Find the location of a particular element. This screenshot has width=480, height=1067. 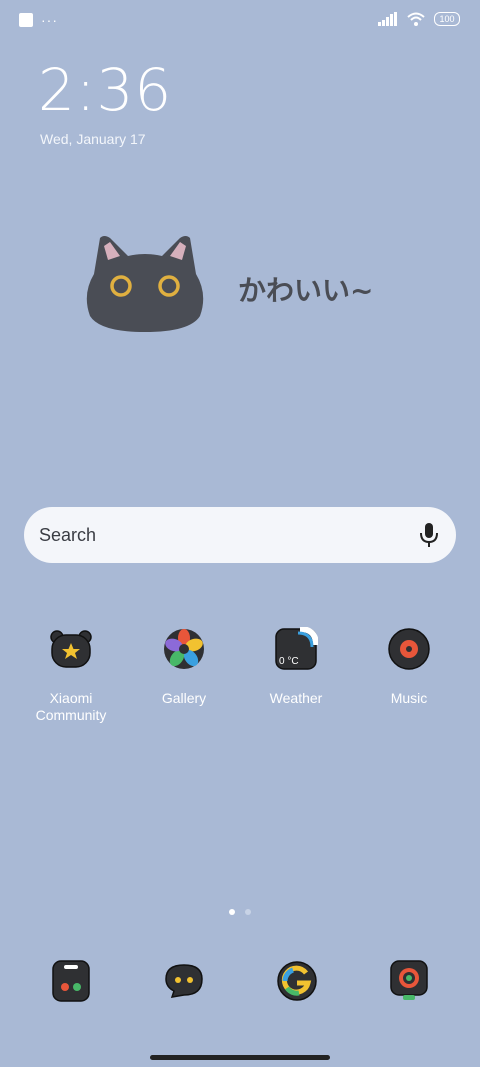

page-dot is located at coordinates (248, 912).